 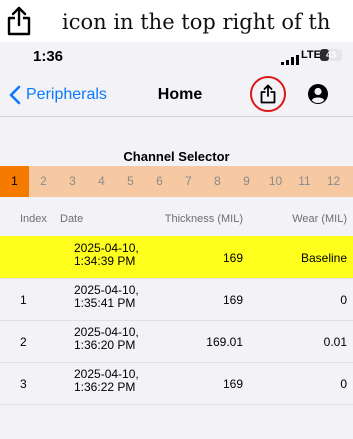 What do you see at coordinates (304, 181) in the screenshot?
I see `channel-tab-11: 11` at bounding box center [304, 181].